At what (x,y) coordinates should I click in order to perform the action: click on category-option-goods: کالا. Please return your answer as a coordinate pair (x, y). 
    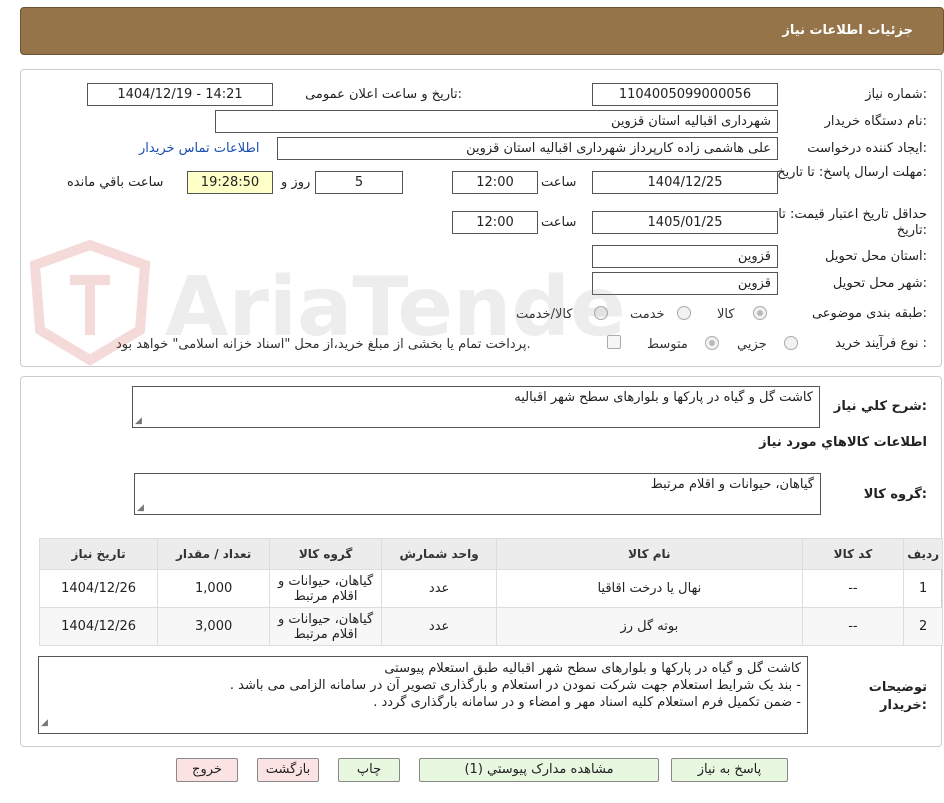
    Looking at the image, I should click on (726, 314).